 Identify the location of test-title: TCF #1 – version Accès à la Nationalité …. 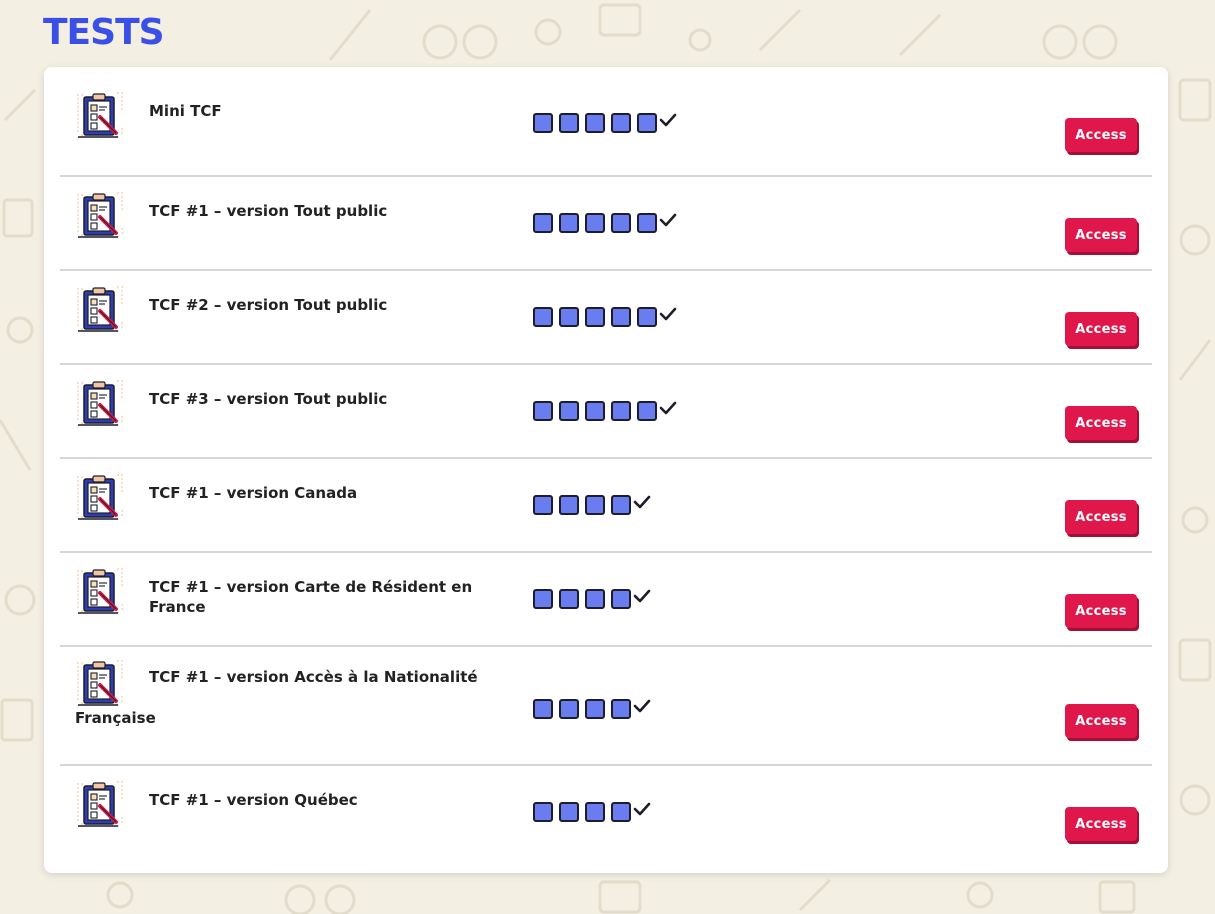
(276, 697).